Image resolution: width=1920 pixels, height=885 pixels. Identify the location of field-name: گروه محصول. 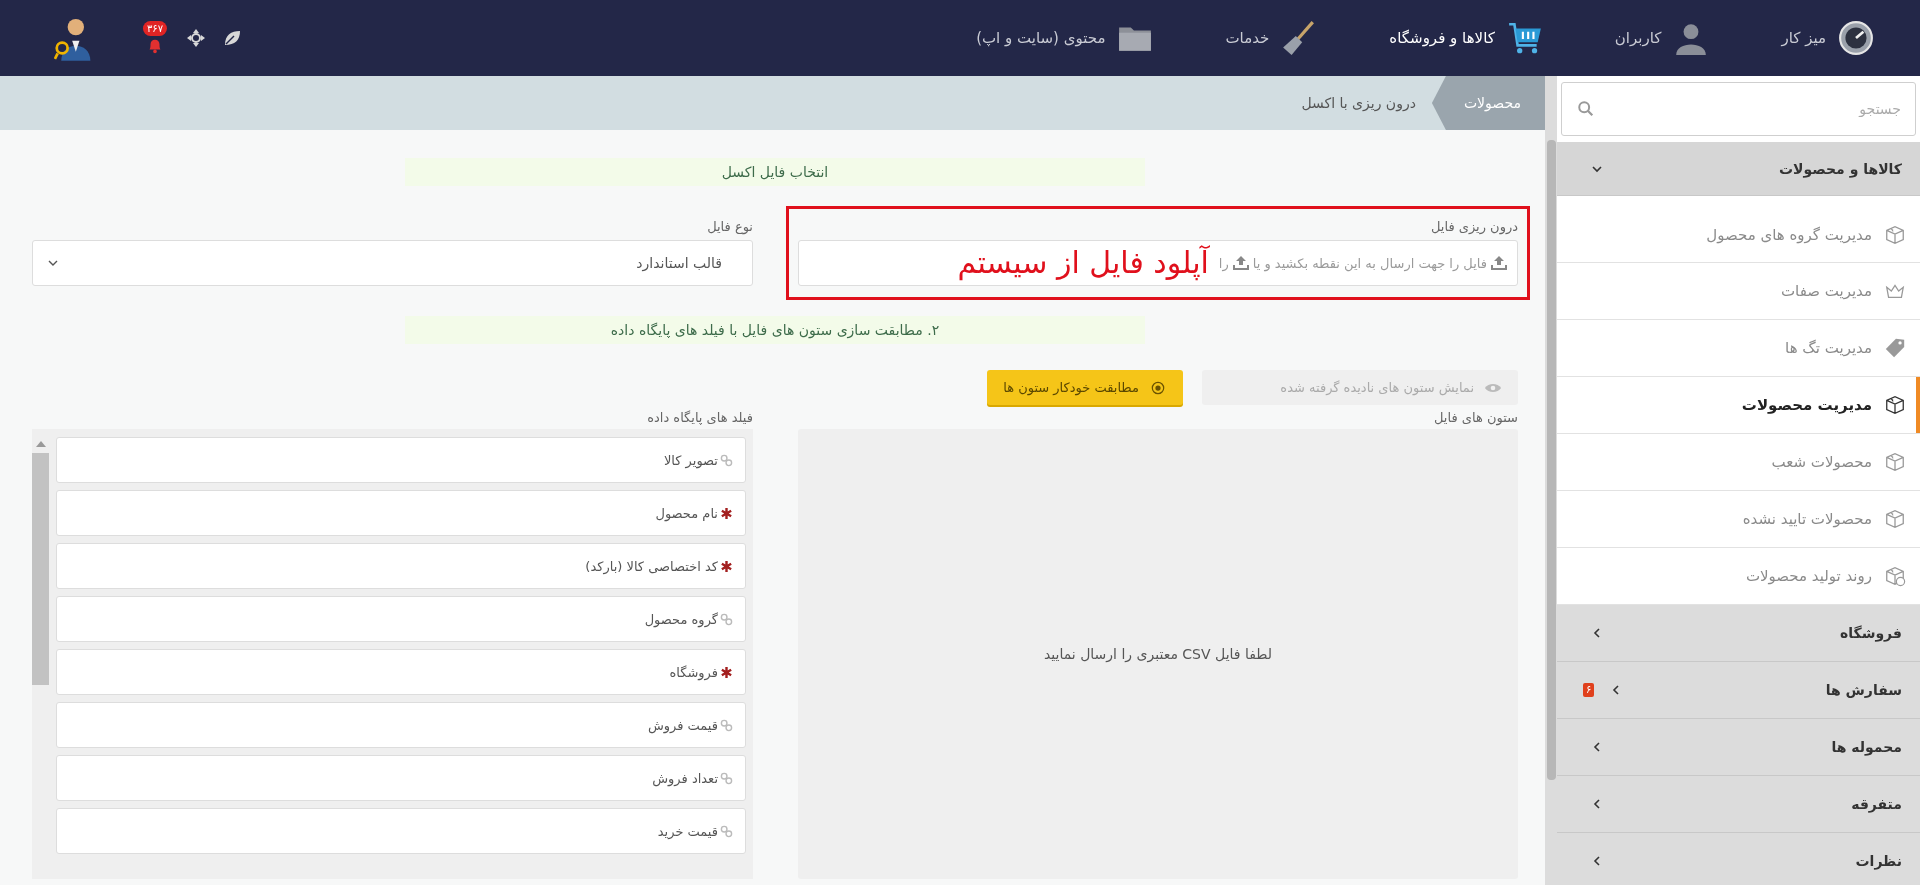
(681, 619).